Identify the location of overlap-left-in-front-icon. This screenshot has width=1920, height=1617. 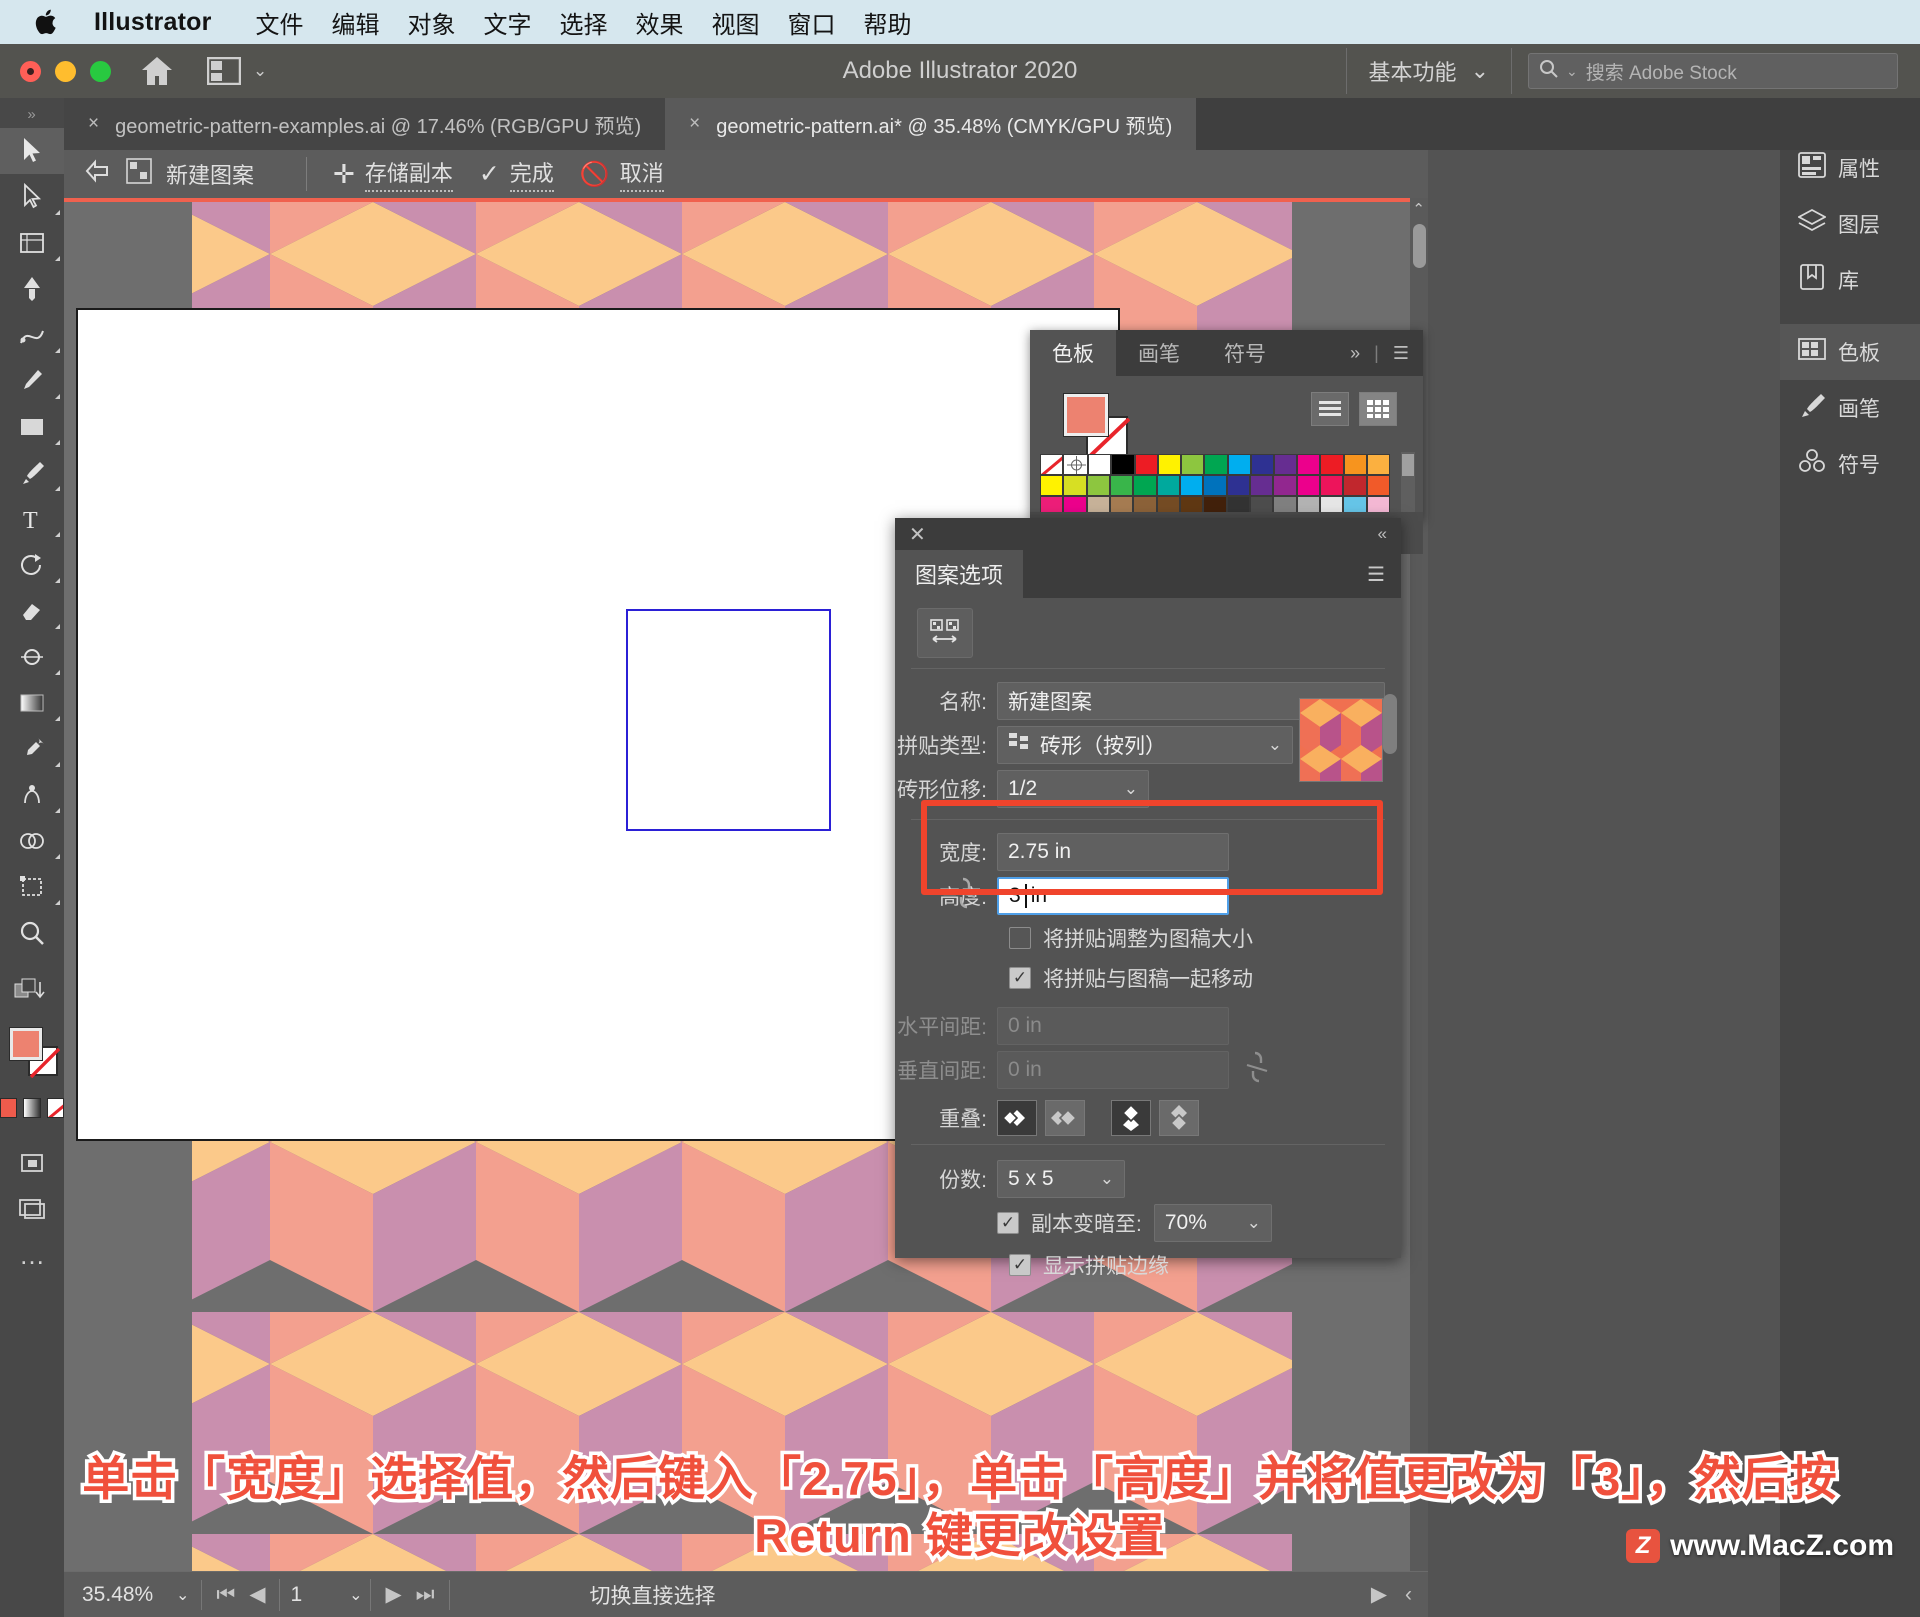
(1017, 1118).